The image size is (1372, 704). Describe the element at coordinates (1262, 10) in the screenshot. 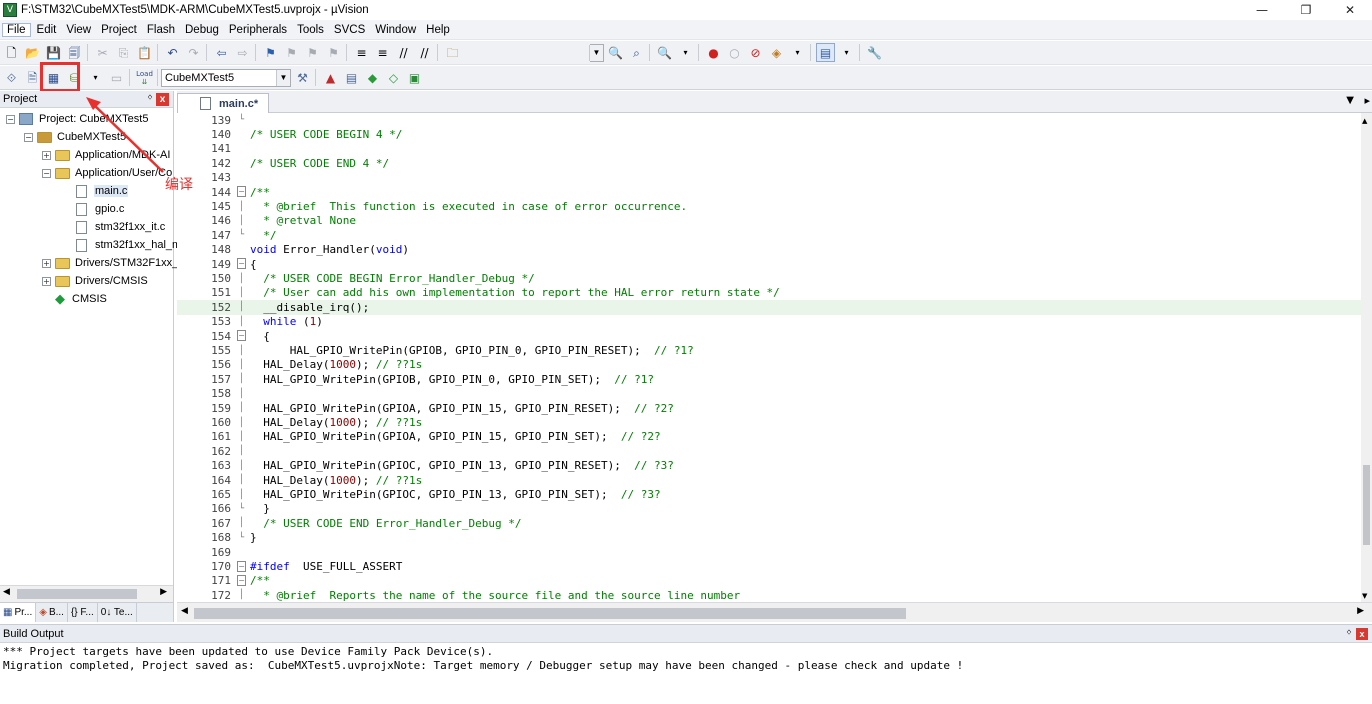

I see `minimize-button: —` at that location.